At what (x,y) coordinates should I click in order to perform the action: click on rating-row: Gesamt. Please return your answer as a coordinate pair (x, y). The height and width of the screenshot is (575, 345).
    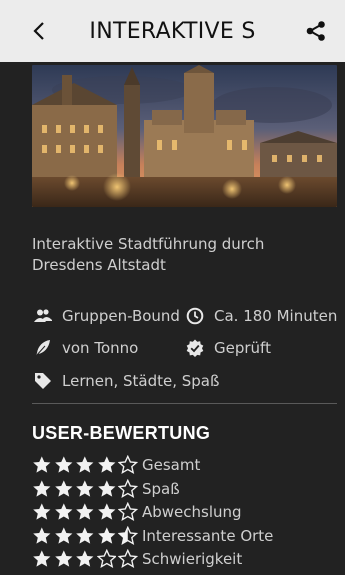
    Looking at the image, I should click on (116, 465).